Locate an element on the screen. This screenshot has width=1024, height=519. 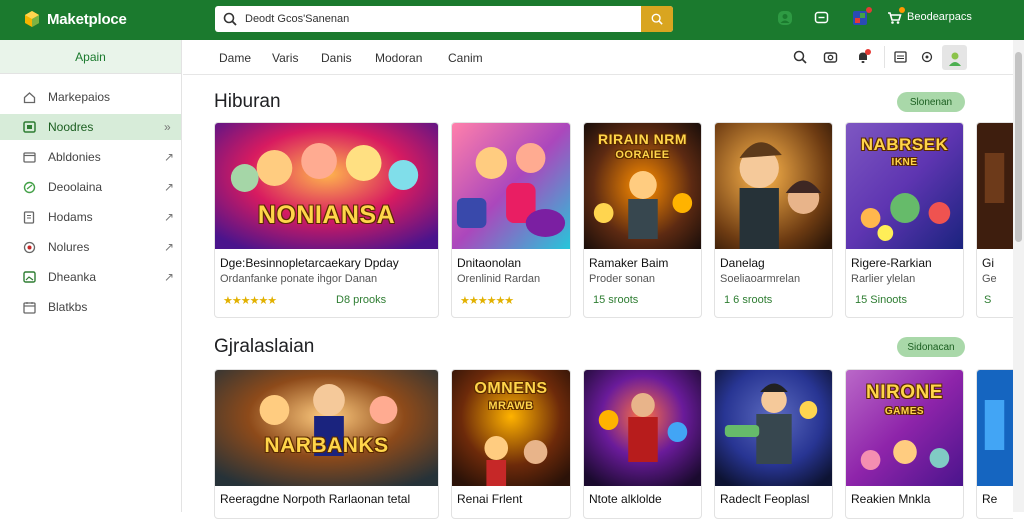
game-card: OMNENS MRAWB Renai Frlent is located at coordinates (511, 444).